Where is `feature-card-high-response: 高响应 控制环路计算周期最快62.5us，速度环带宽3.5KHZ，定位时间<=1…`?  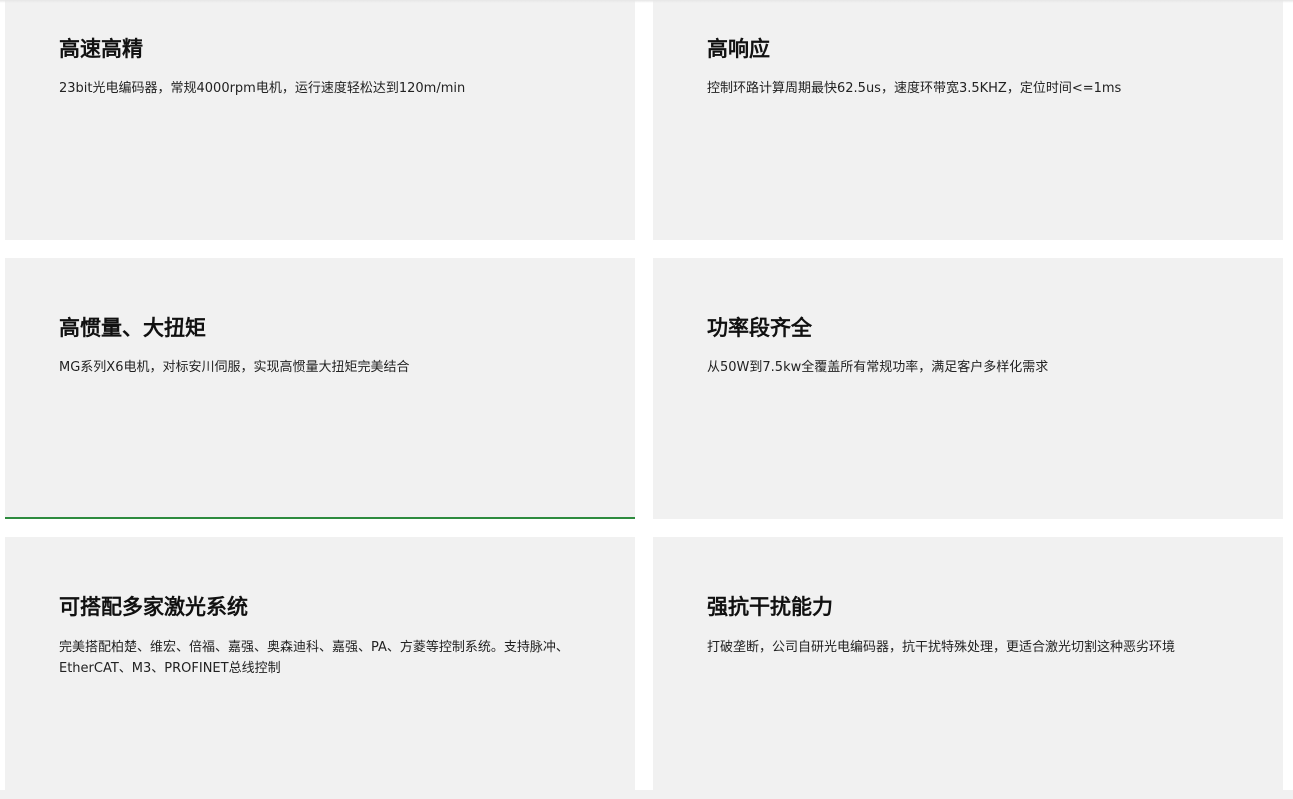
feature-card-high-response: 高响应 控制环路计算周期最快62.5us，速度环带宽3.5KHZ，定位时间<=1… is located at coordinates (968, 120).